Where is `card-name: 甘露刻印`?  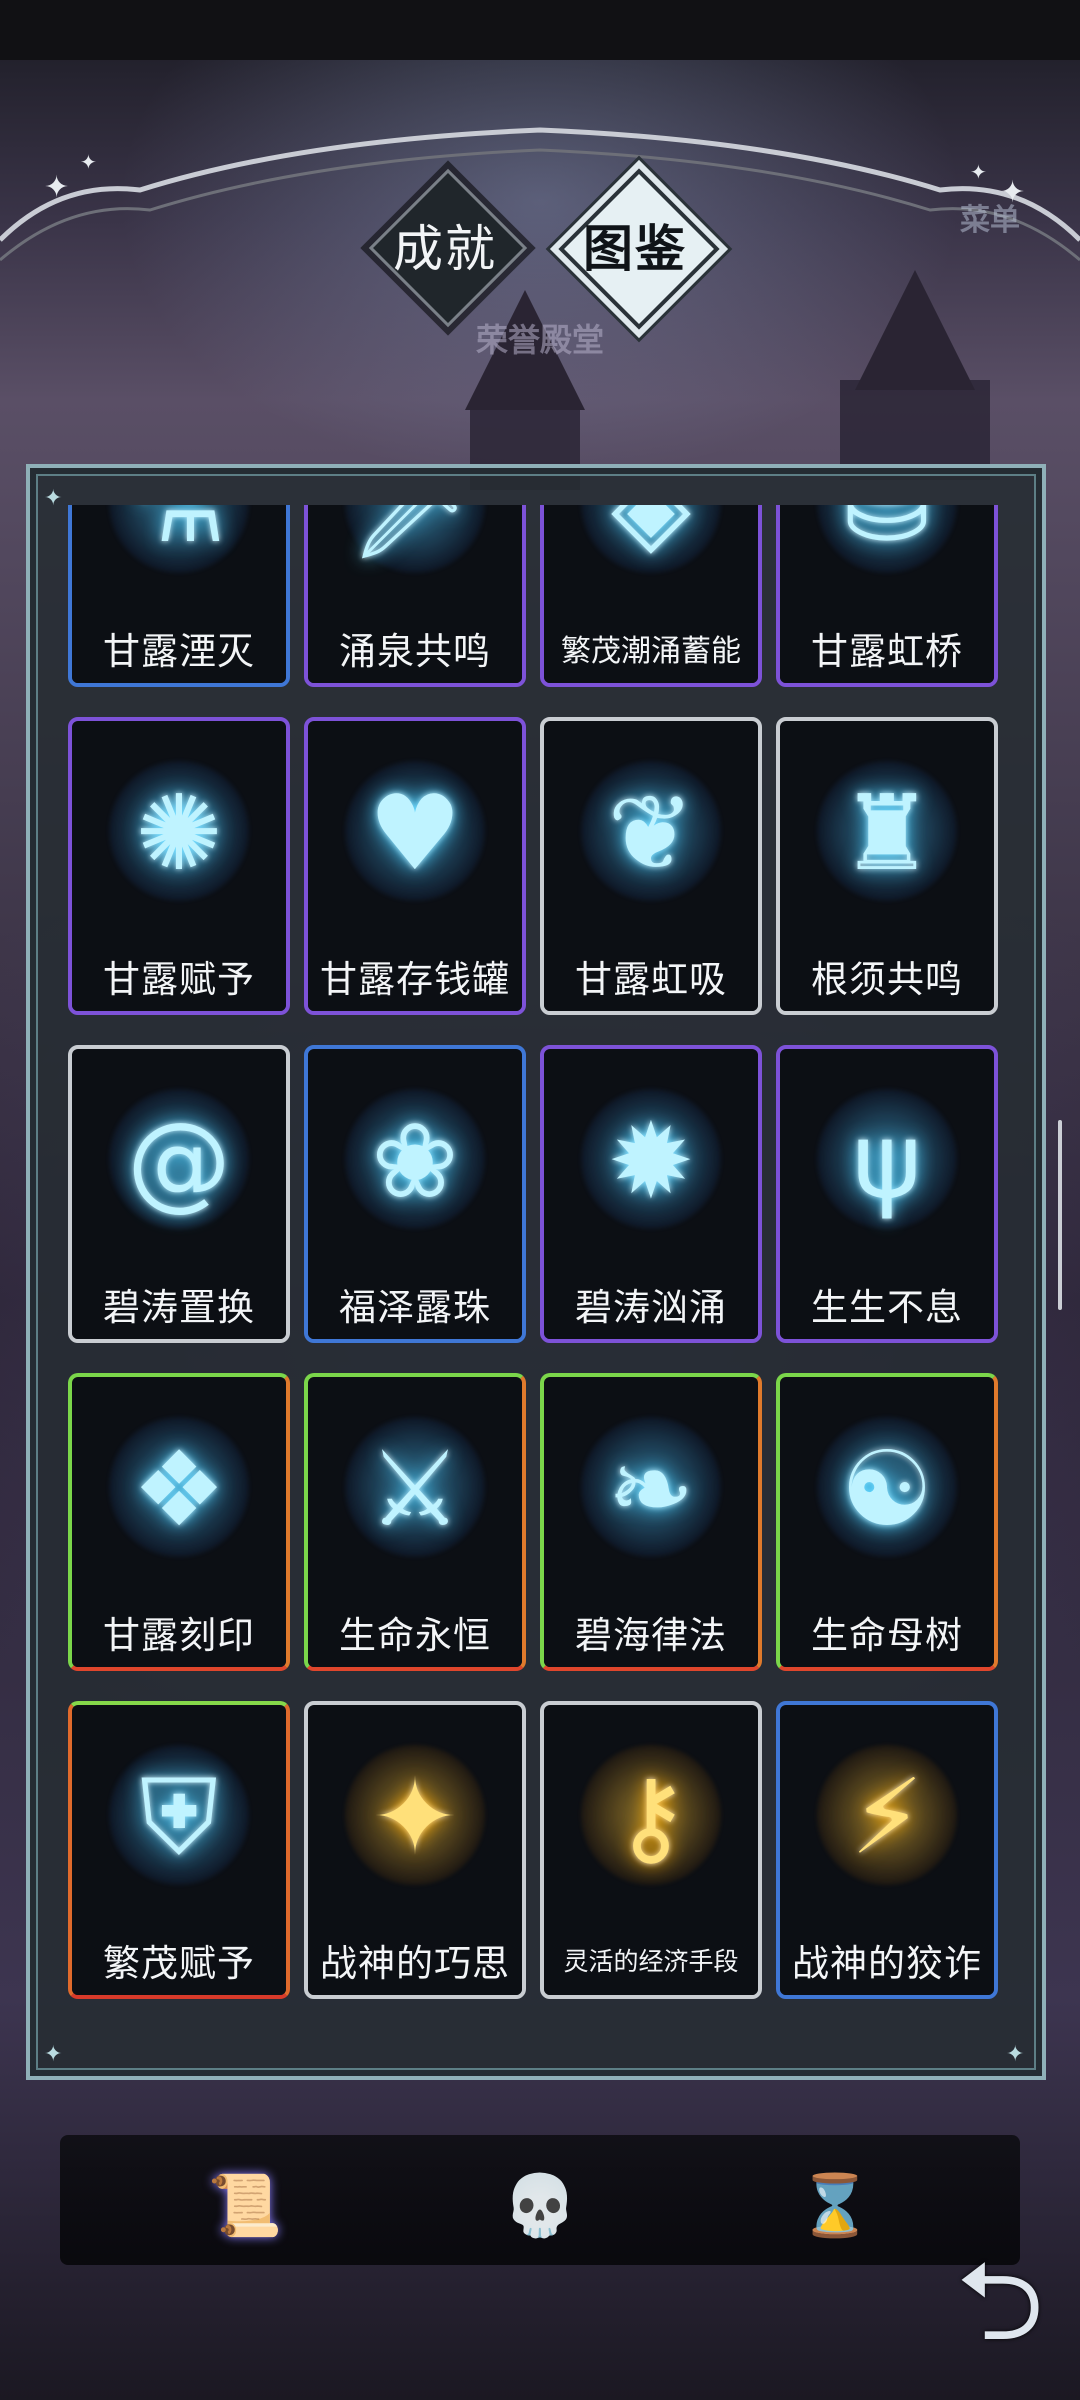 card-name: 甘露刻印 is located at coordinates (179, 1632).